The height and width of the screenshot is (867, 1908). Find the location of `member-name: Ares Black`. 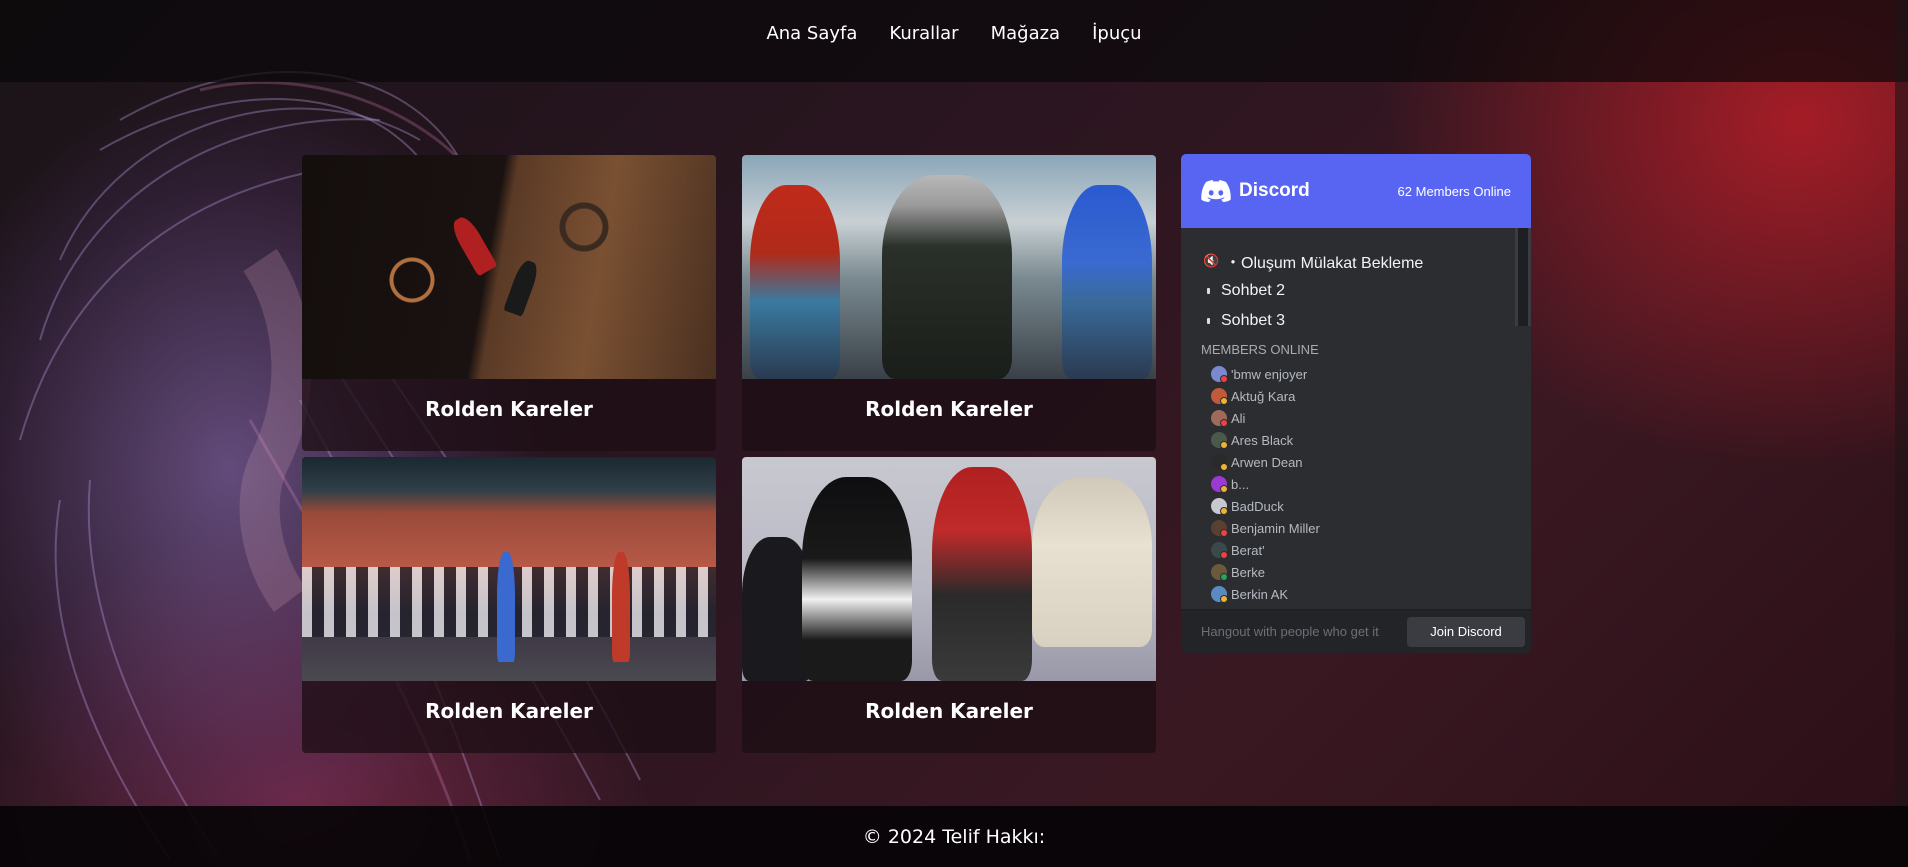

member-name: Ares Black is located at coordinates (1262, 440).